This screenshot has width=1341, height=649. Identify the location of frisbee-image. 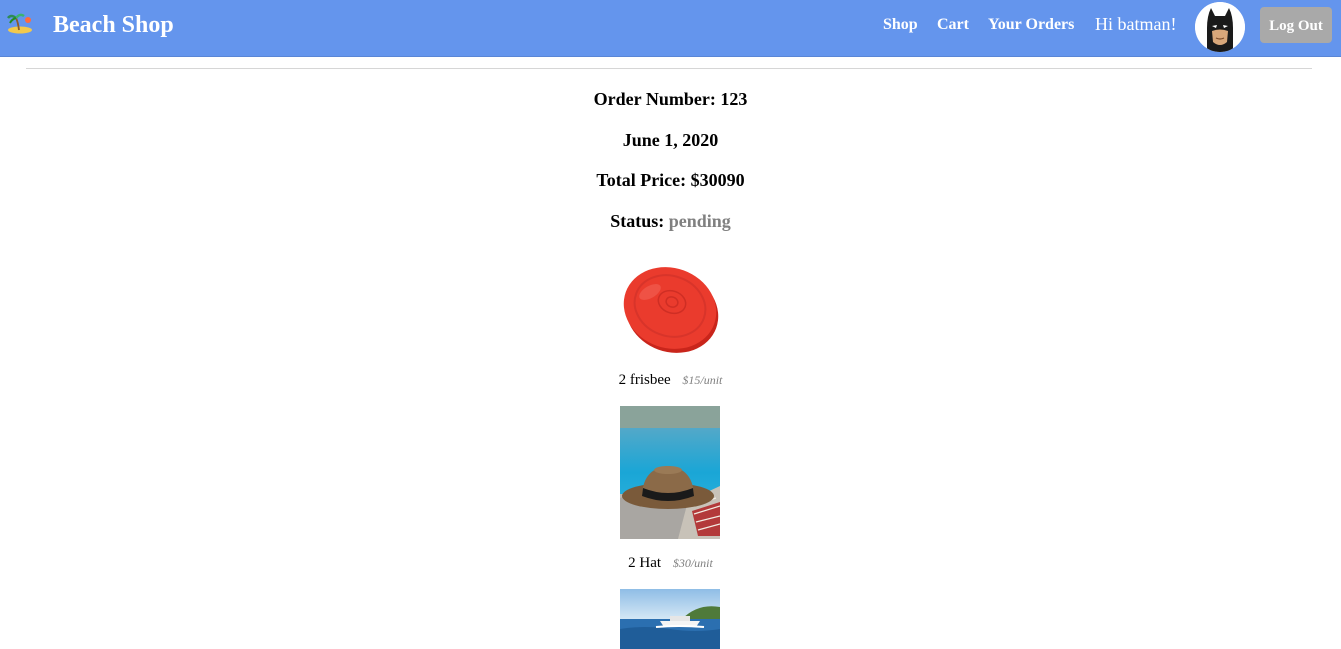
(670, 308).